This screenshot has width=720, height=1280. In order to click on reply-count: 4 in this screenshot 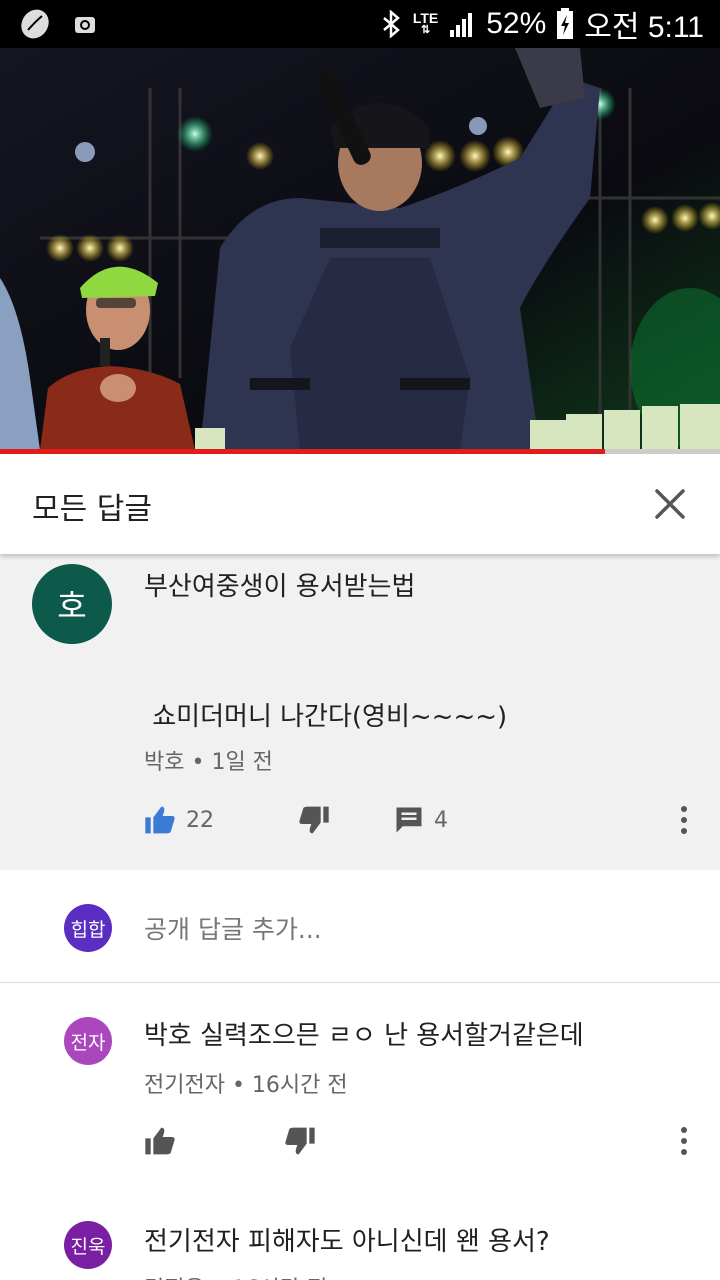, I will do `click(441, 820)`.